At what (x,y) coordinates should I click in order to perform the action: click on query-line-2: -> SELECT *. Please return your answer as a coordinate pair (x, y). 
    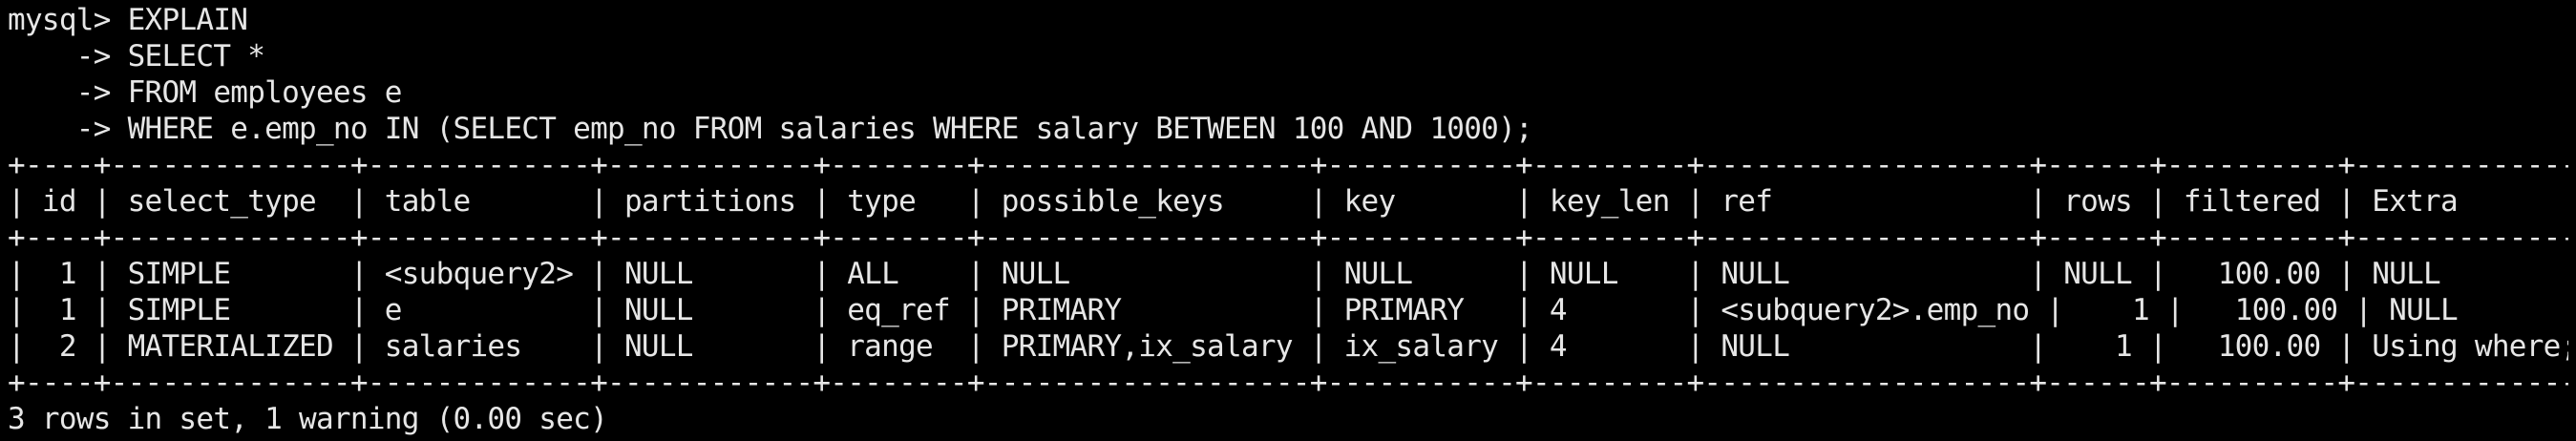
    Looking at the image, I should click on (136, 57).